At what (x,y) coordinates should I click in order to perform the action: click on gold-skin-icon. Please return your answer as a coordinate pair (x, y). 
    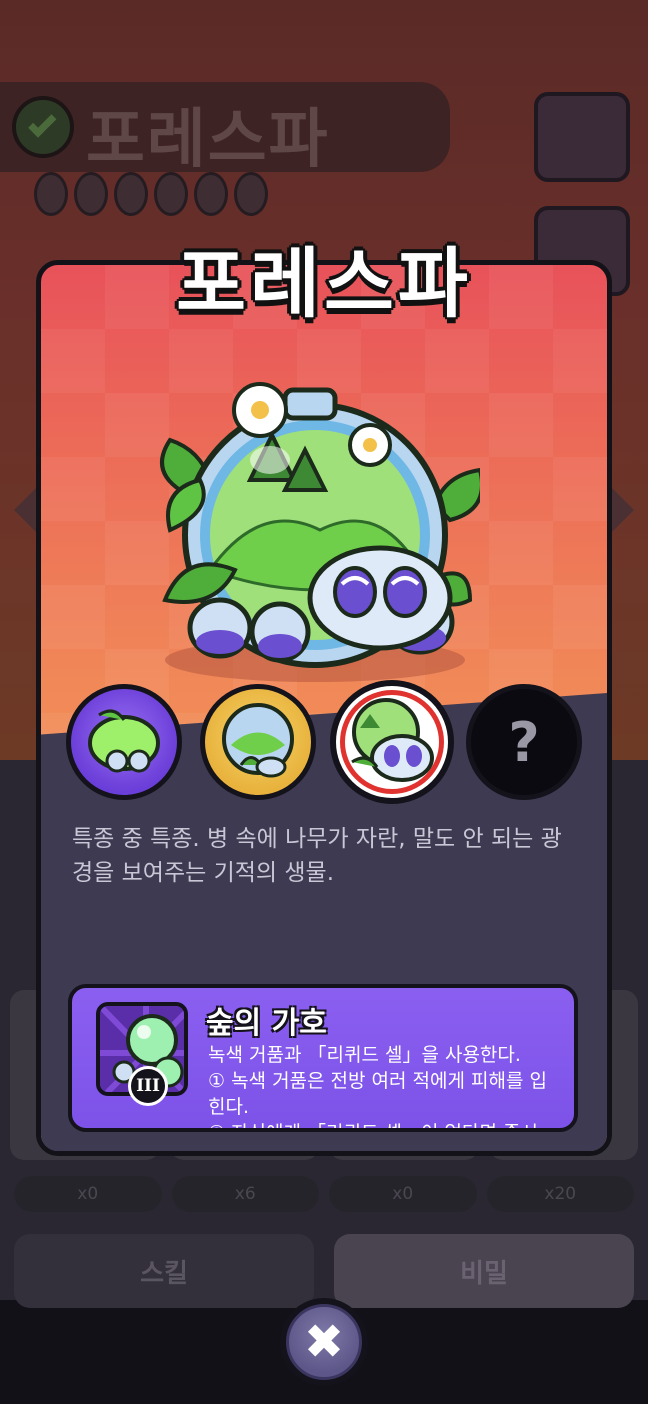
    Looking at the image, I should click on (258, 740).